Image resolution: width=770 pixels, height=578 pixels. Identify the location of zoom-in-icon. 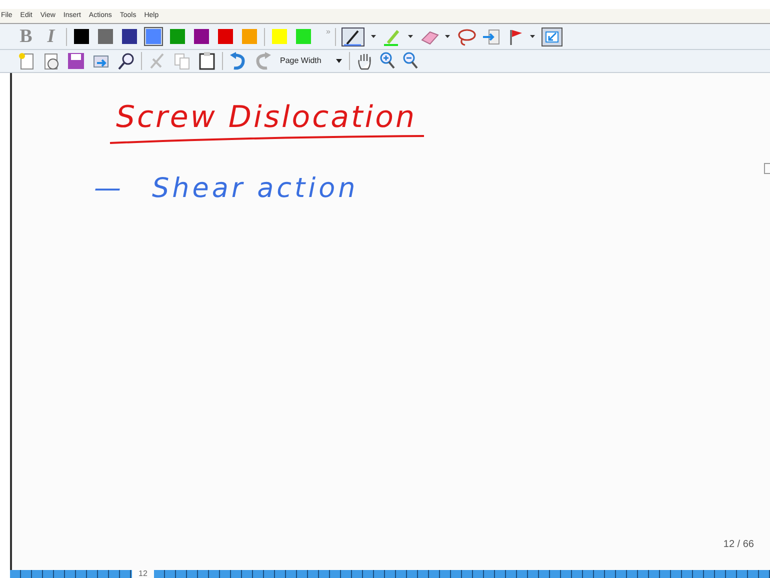
(387, 61).